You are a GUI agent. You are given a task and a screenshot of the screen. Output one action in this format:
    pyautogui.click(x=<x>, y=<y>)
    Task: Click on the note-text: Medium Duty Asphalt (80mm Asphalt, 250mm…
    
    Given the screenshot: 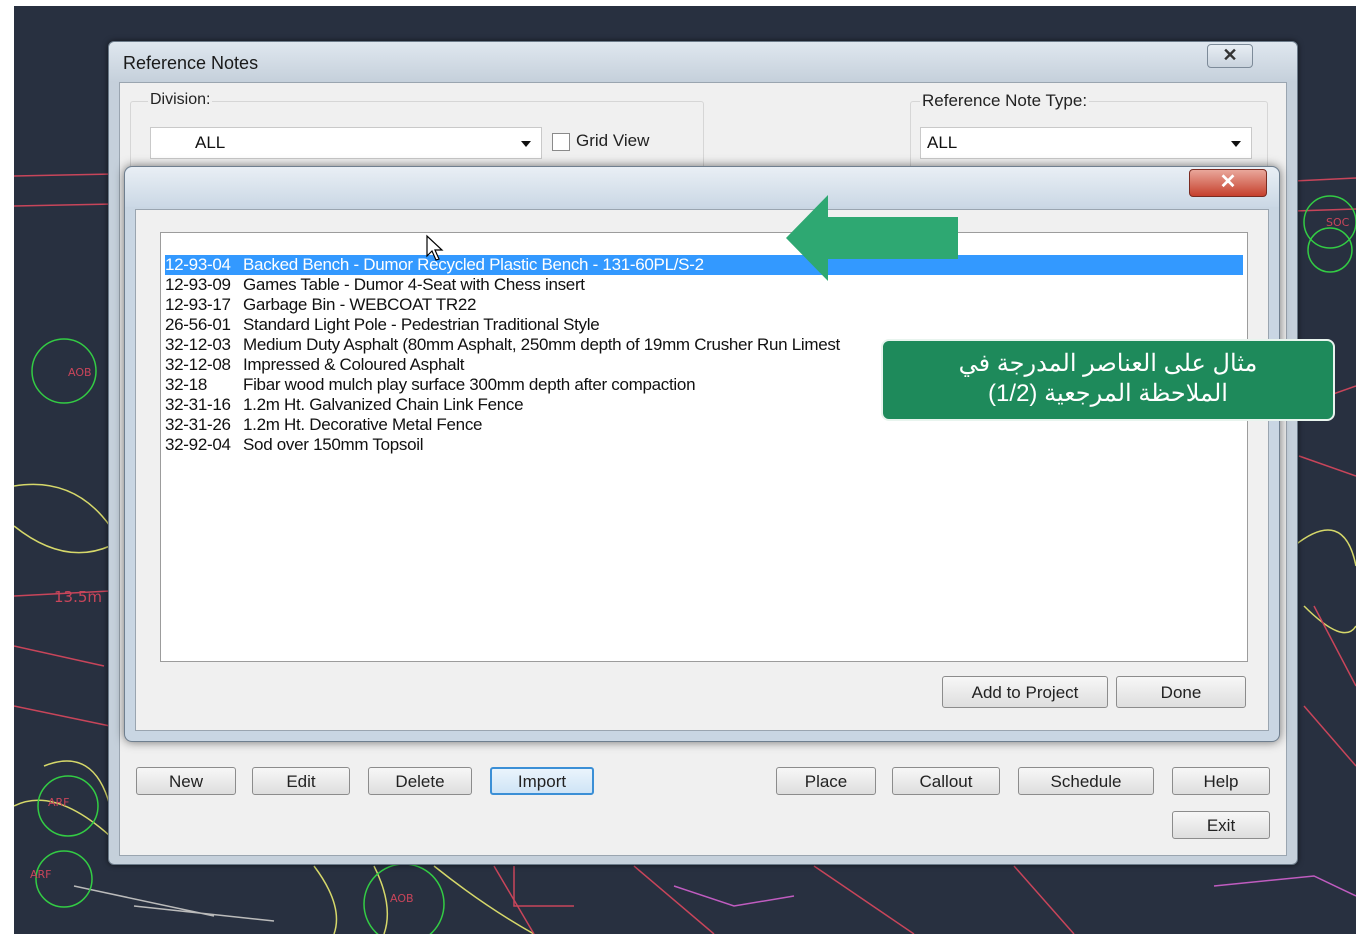 What is the action you would take?
    pyautogui.click(x=541, y=344)
    